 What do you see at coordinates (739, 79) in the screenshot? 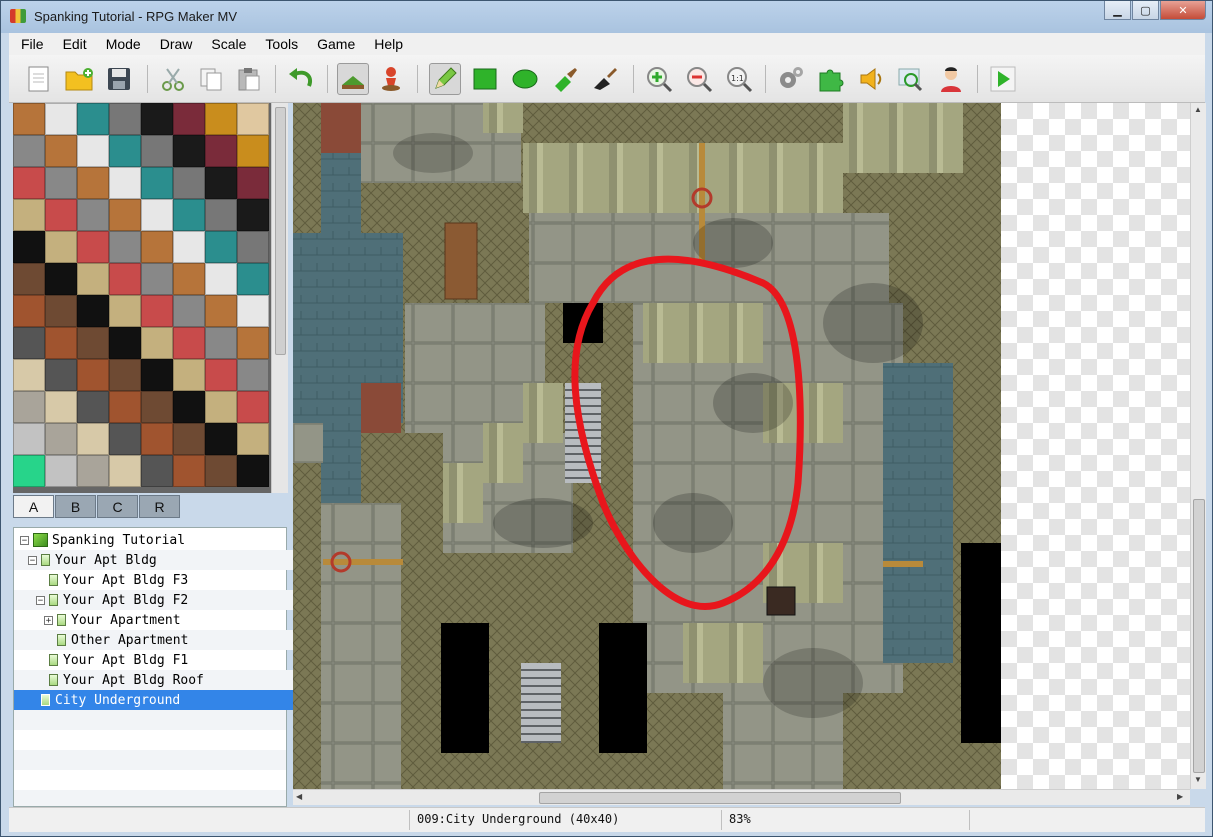
I see `zoom-actual-button: 1:1` at bounding box center [739, 79].